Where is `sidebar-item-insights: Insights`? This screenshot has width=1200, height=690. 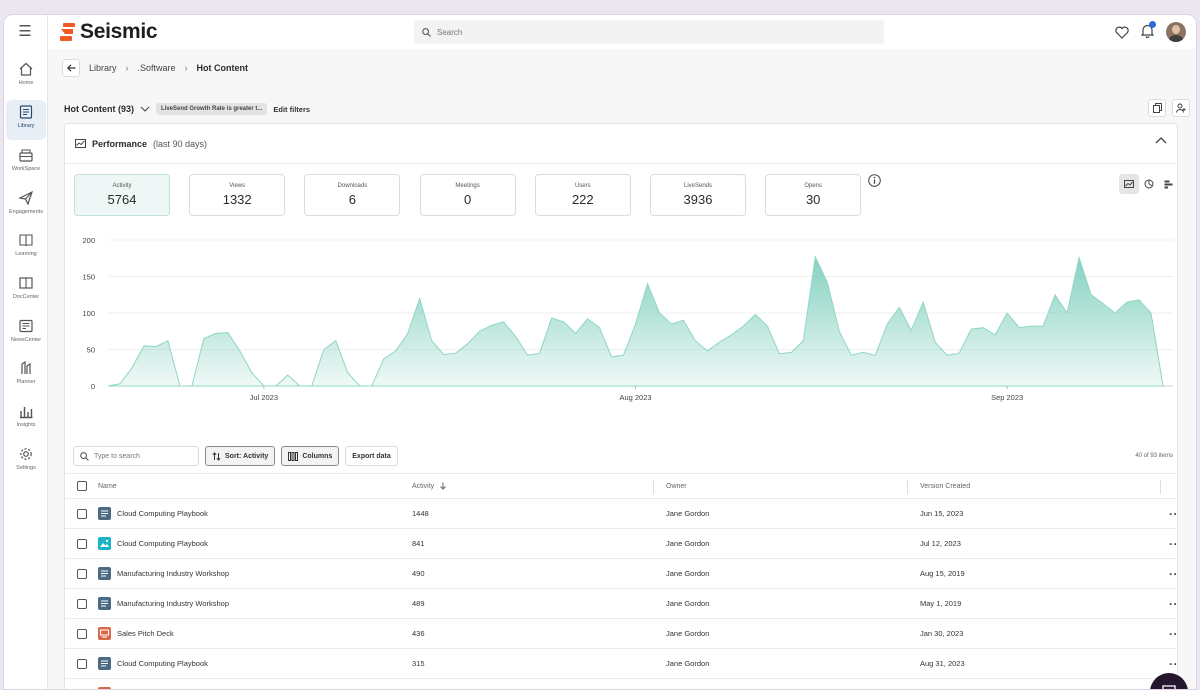
sidebar-item-insights: Insights is located at coordinates (26, 419).